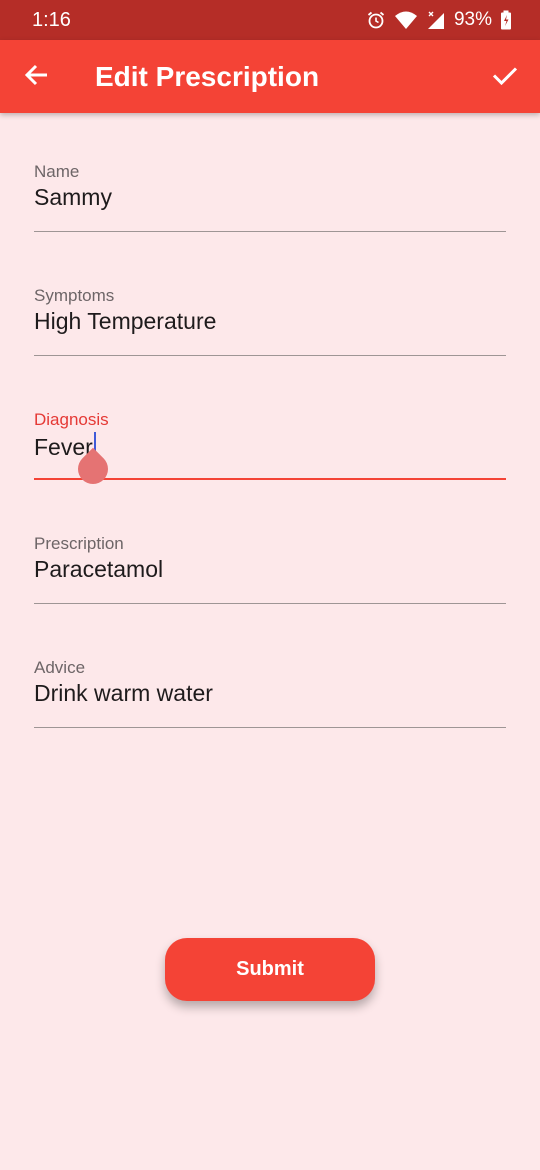  Describe the element at coordinates (270, 450) in the screenshot. I see `diagnosis-field: Diagnosis Fever` at that location.